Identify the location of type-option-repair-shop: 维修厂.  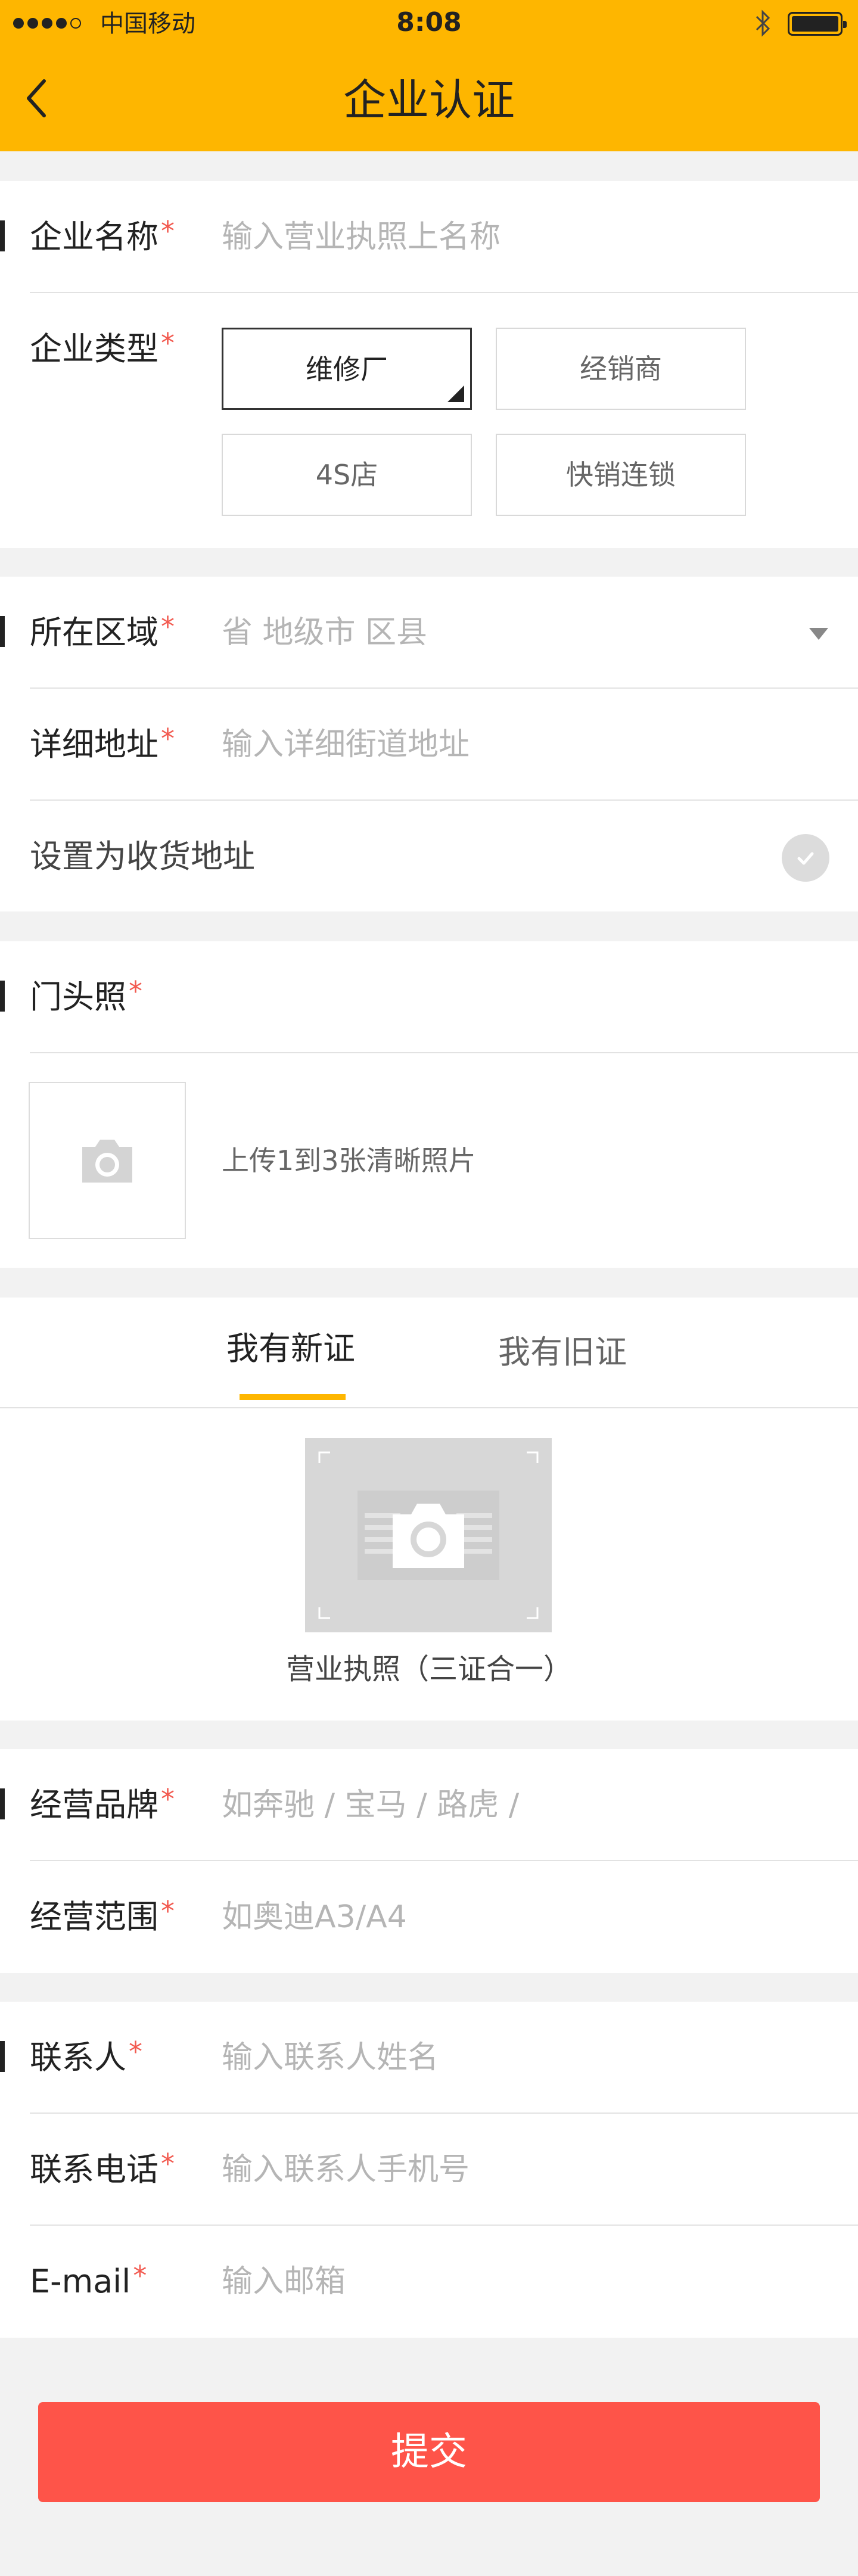
(347, 369).